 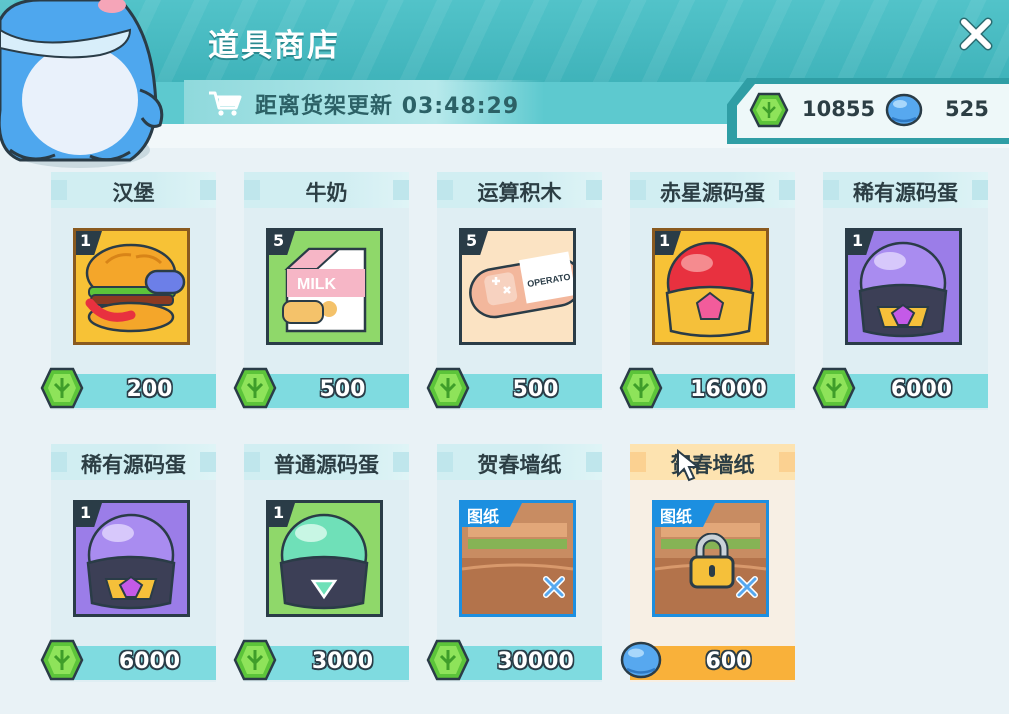 What do you see at coordinates (225, 103) in the screenshot?
I see `cart-icon` at bounding box center [225, 103].